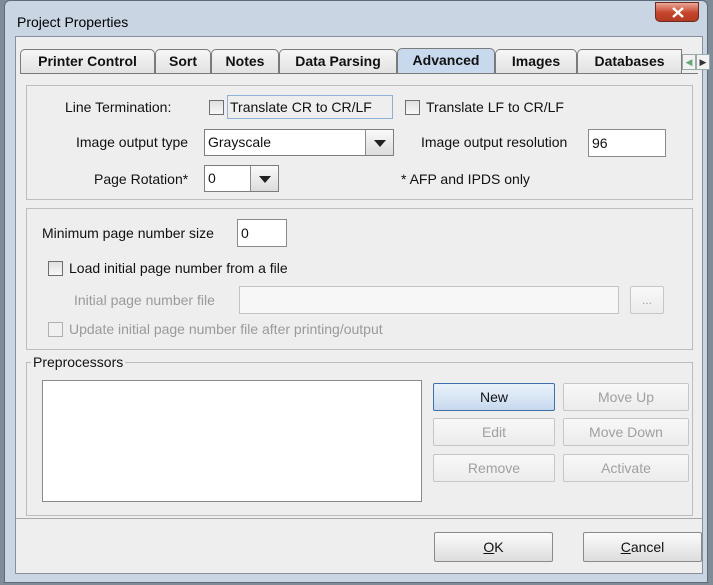 The width and height of the screenshot is (713, 585). I want to click on image-output-resolution-label: Image output resolution, so click(494, 142).